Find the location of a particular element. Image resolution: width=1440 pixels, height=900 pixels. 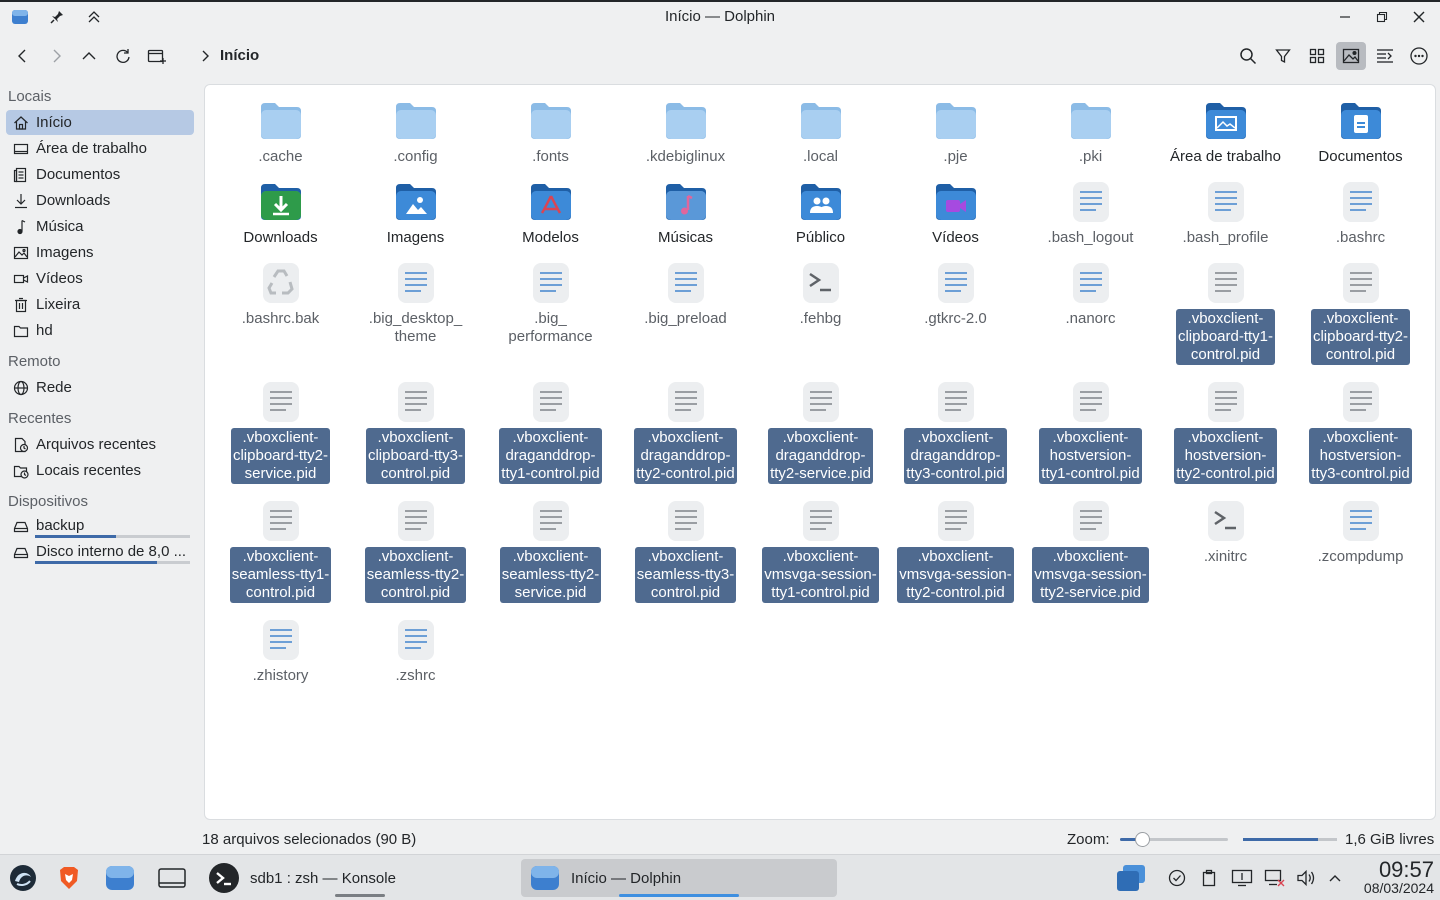

file-item: .config is located at coordinates (415, 132).